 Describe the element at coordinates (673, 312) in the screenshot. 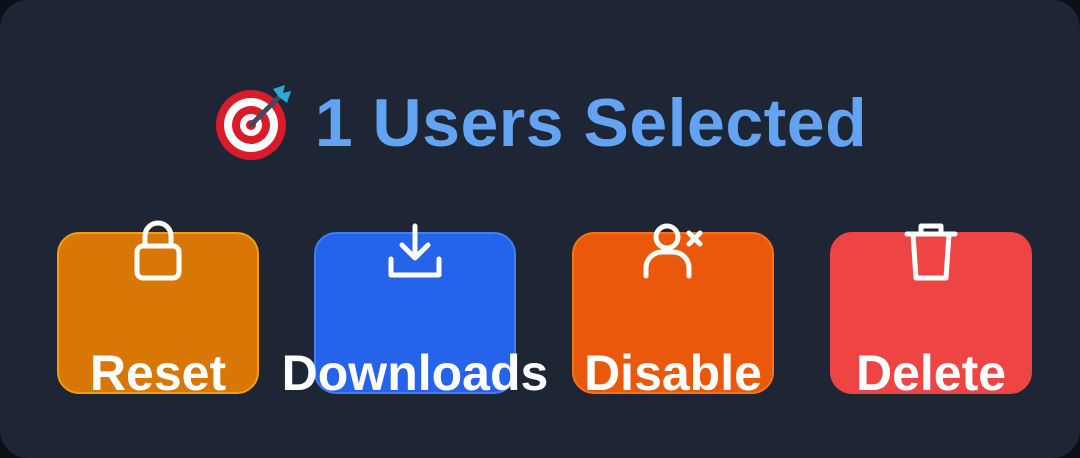

I see `disable-button: Disable` at that location.